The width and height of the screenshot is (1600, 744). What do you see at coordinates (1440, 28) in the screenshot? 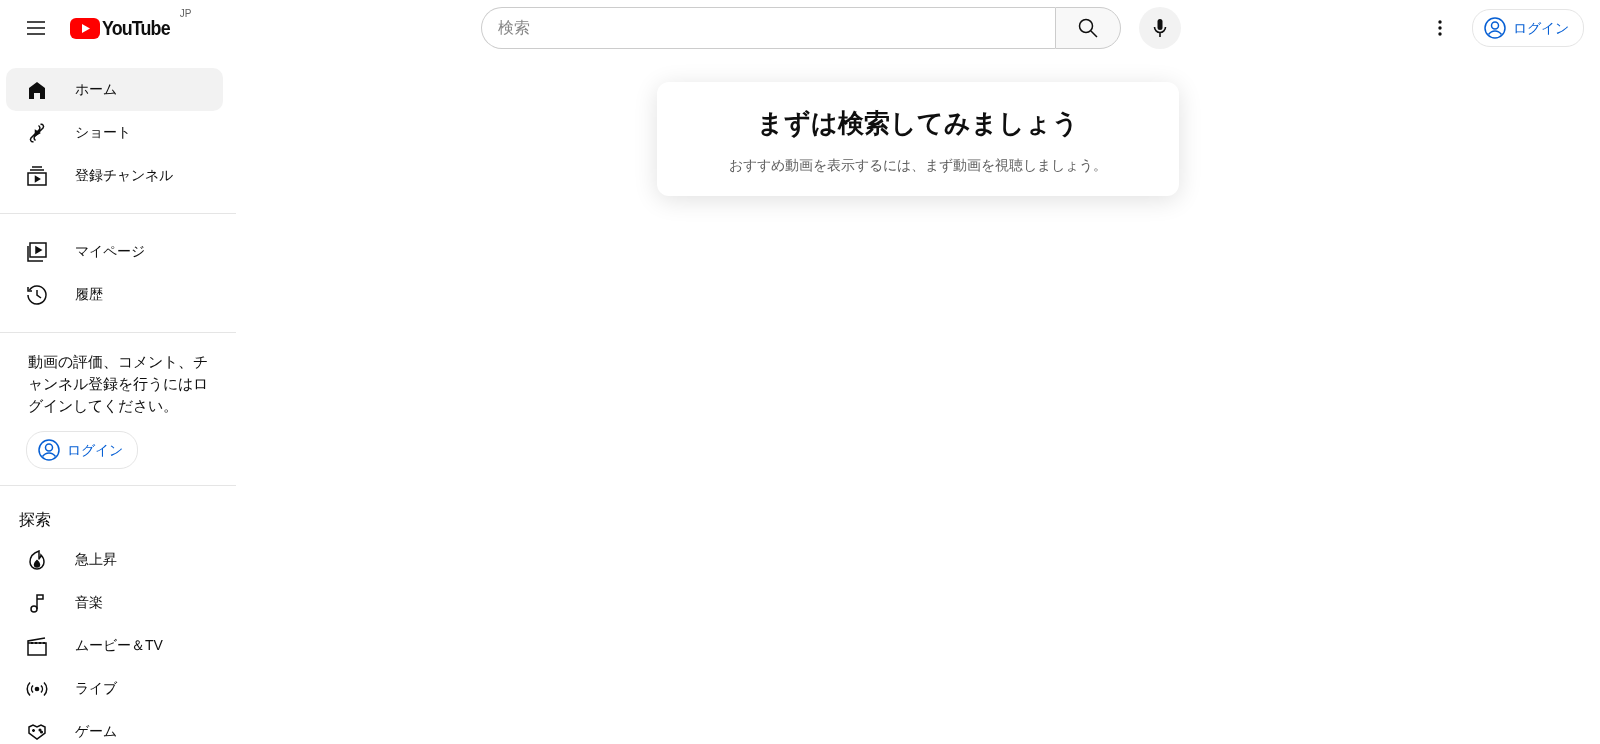
I see `more-icon` at bounding box center [1440, 28].